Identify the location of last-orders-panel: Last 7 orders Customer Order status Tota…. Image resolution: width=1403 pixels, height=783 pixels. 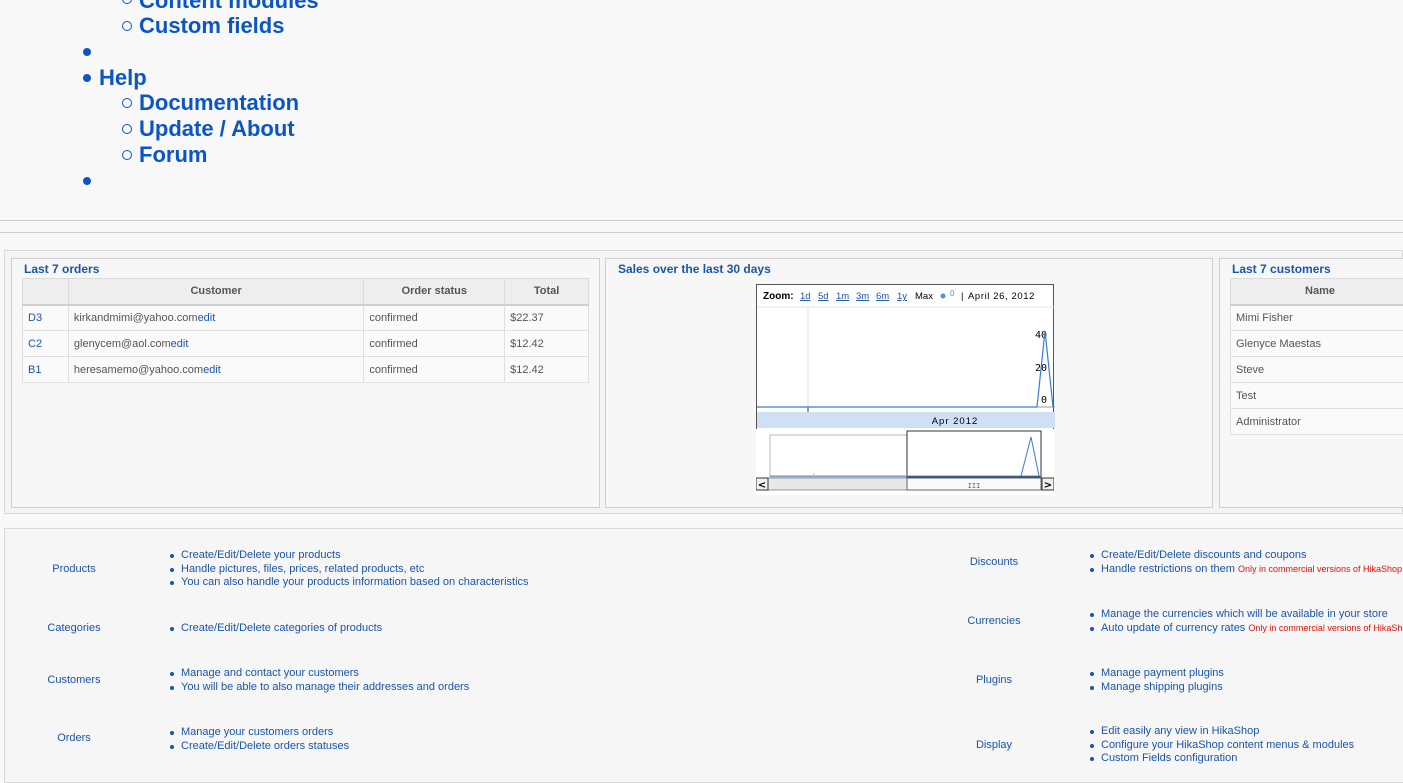
(305, 383).